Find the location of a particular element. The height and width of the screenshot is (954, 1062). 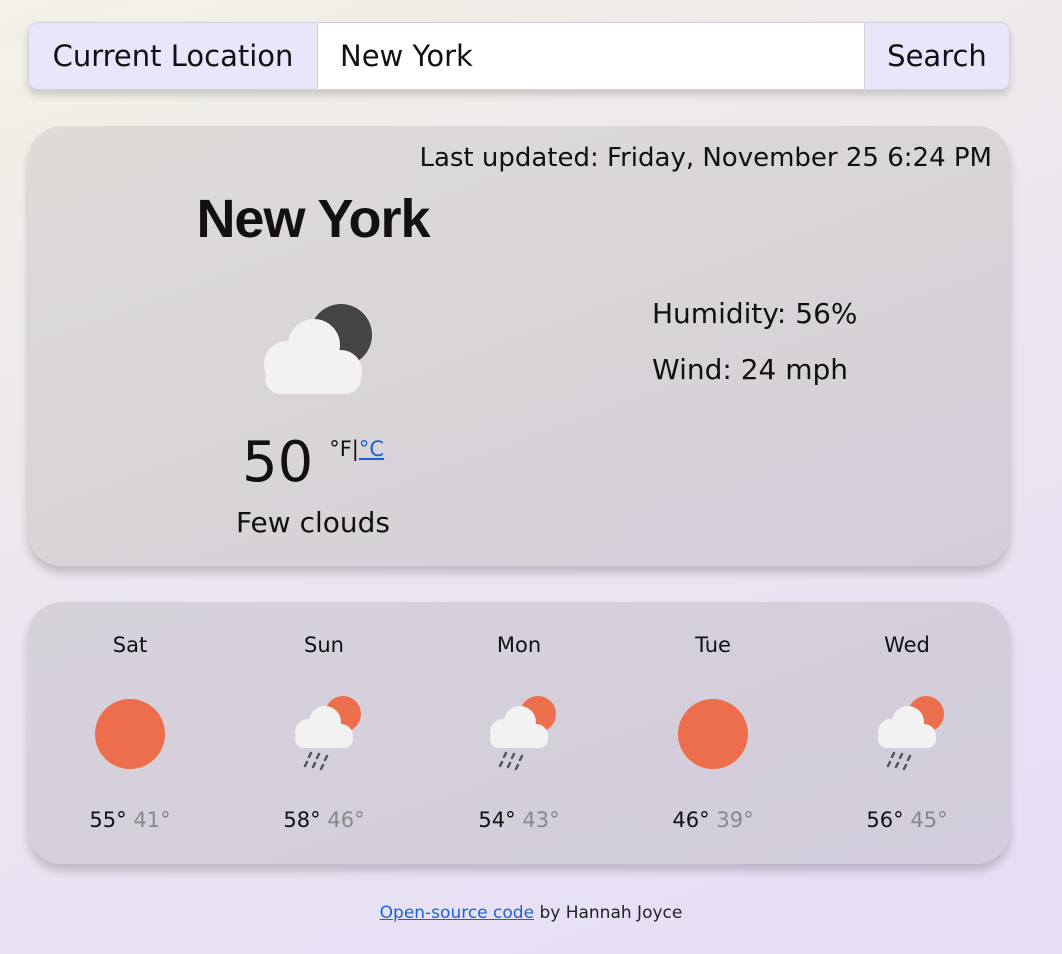

forecast-temps: 55° 41° is located at coordinates (130, 820).